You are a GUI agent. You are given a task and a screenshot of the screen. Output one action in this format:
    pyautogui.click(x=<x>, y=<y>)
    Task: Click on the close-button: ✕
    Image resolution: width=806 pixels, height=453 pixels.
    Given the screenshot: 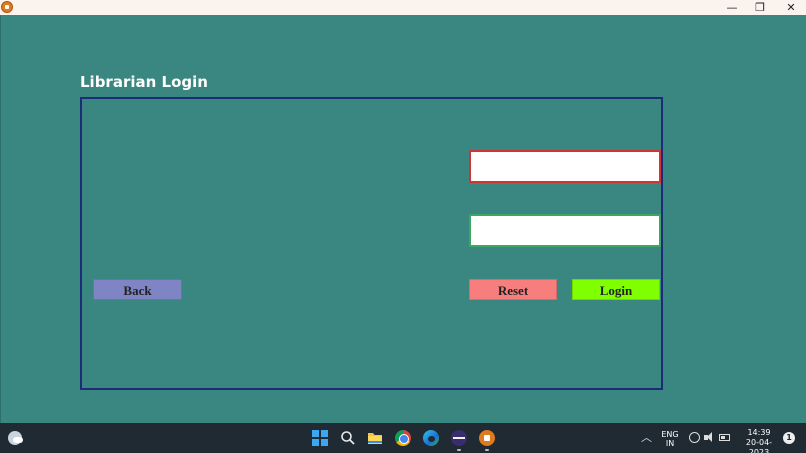 What is the action you would take?
    pyautogui.click(x=791, y=7)
    